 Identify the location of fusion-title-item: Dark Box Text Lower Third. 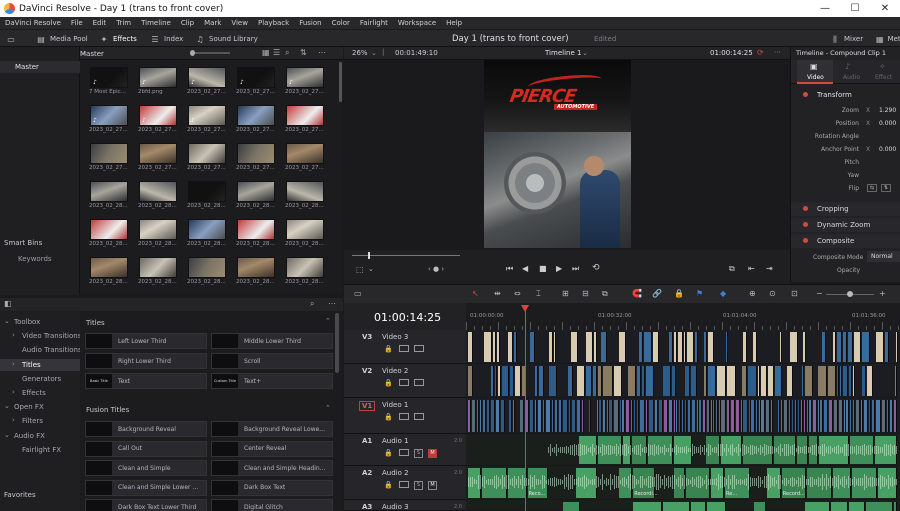
(146, 505).